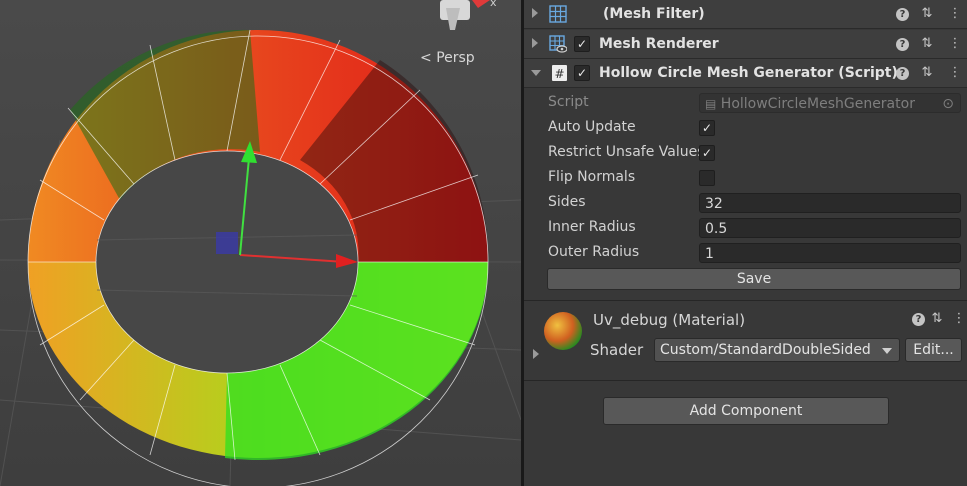 The image size is (967, 486). I want to click on ring-hole, so click(227, 262).